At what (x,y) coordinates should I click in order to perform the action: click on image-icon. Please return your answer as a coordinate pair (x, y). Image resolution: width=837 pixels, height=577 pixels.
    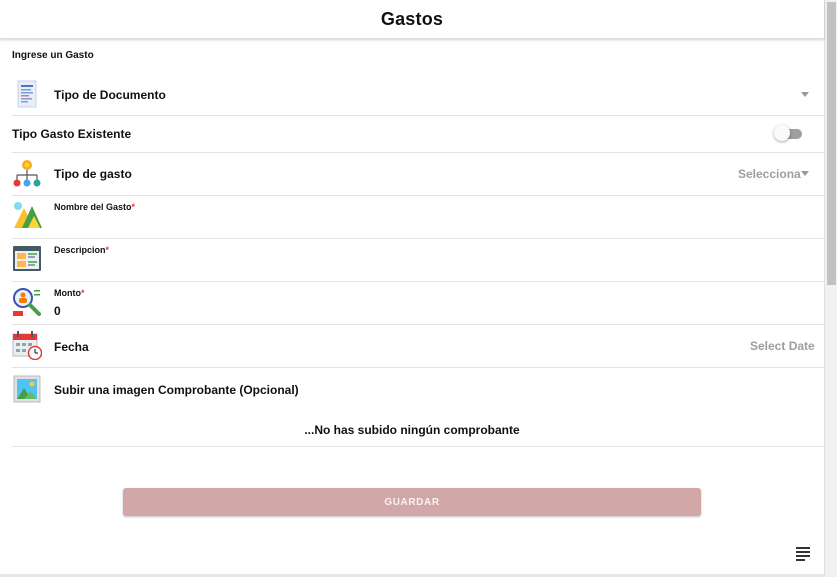
    Looking at the image, I should click on (27, 389).